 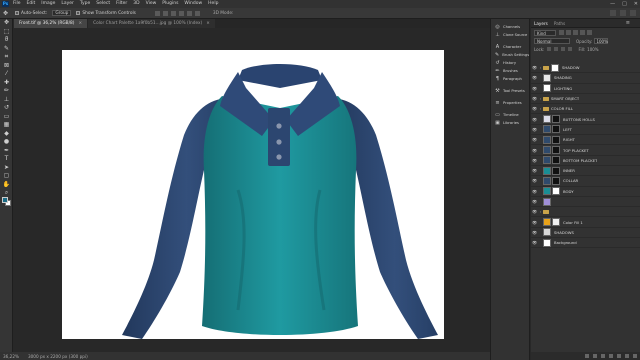 I want to click on close-button: ✕, so click(x=636, y=4).